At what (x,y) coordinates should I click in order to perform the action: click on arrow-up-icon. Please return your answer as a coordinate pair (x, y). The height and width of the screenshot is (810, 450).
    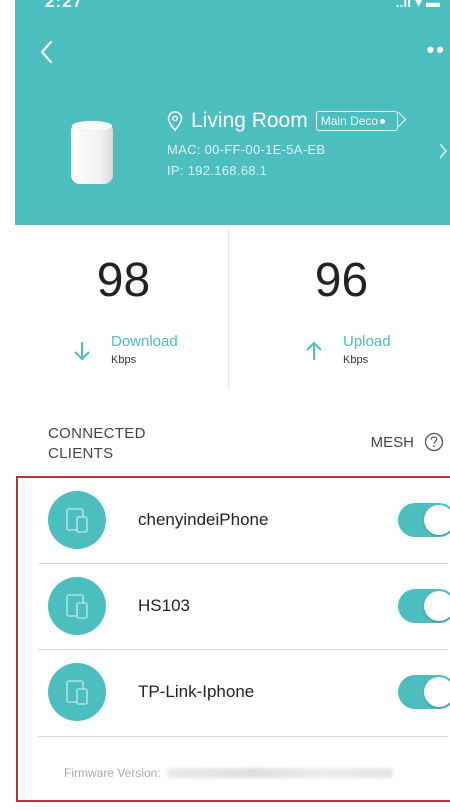
    Looking at the image, I should click on (314, 350).